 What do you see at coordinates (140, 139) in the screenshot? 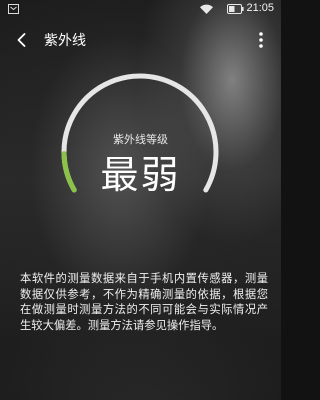
I see `uv-level-label: 紫外线等级` at bounding box center [140, 139].